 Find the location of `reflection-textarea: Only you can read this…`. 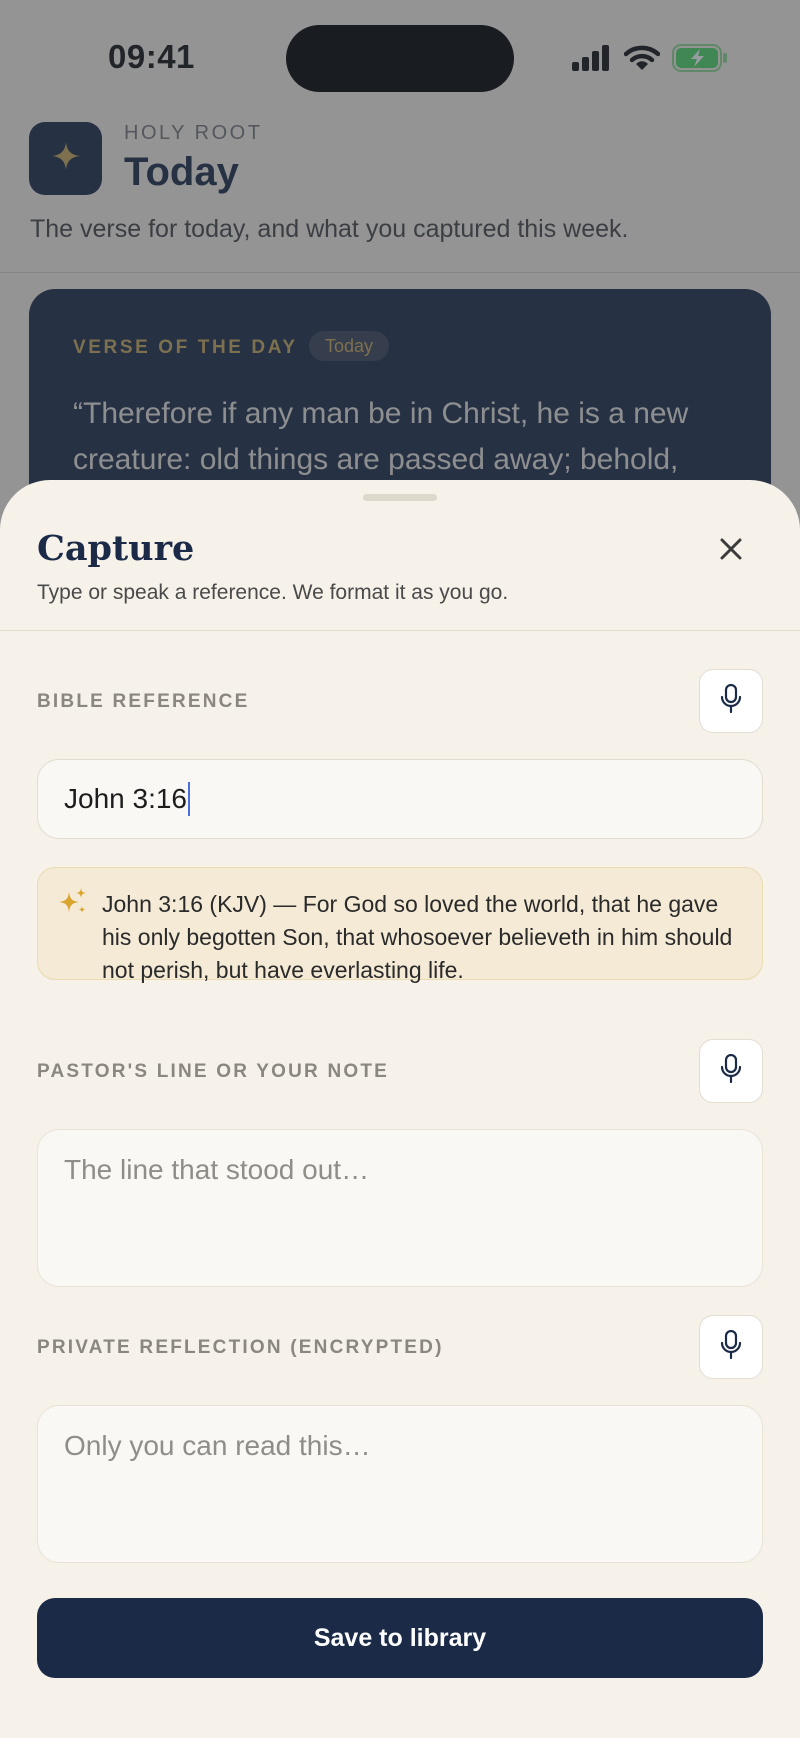

reflection-textarea: Only you can read this… is located at coordinates (400, 1484).